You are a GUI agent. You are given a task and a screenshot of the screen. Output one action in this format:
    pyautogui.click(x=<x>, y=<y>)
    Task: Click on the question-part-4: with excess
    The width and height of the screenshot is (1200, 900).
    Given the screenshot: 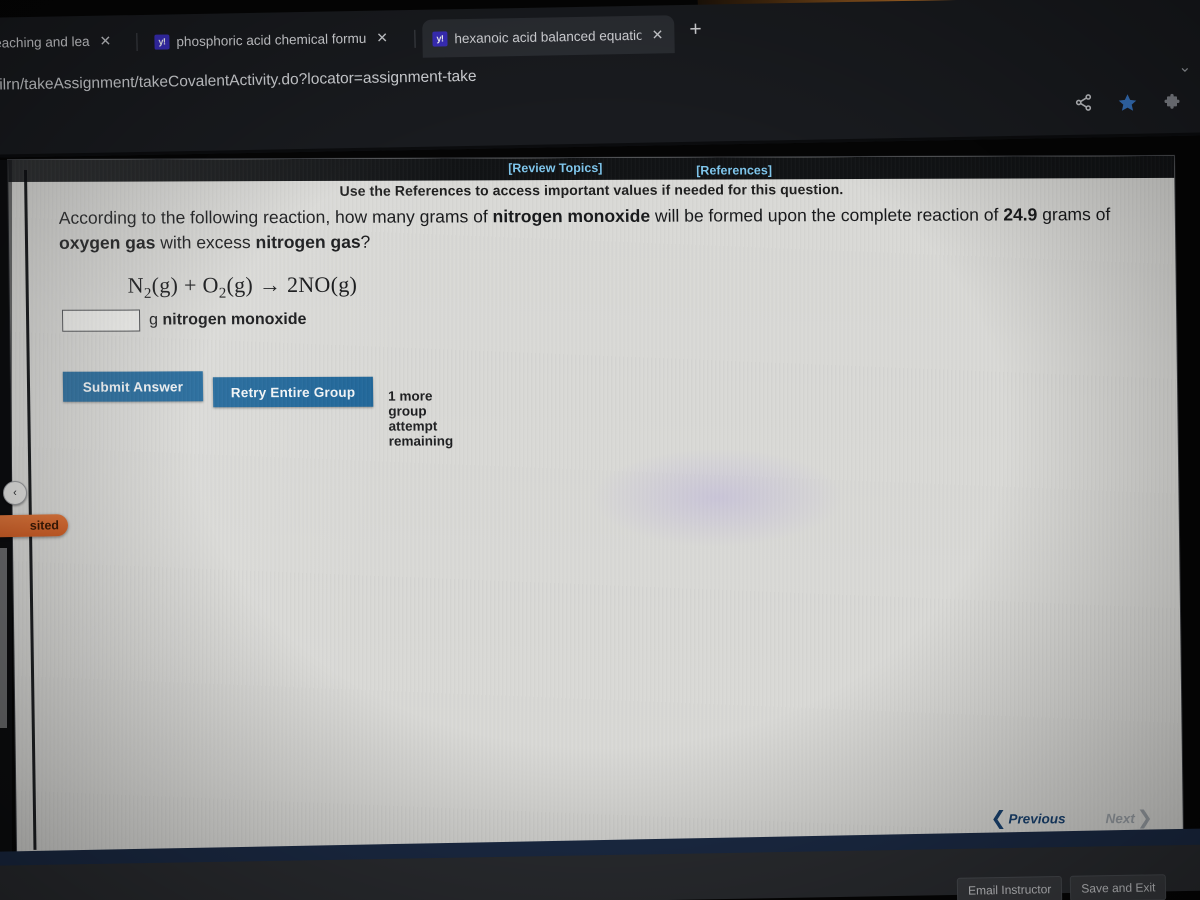 What is the action you would take?
    pyautogui.click(x=205, y=242)
    